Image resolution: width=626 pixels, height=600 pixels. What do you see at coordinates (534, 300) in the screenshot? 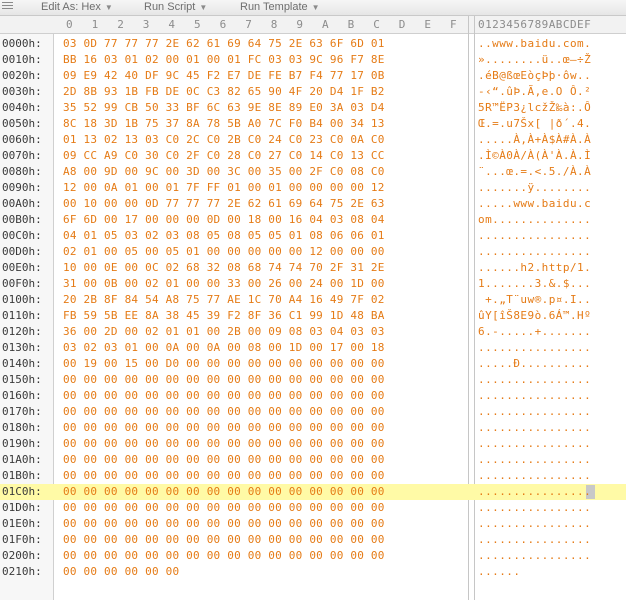
I see `row-ascii-text: +.„T¨uw®.p¤.I..` at bounding box center [534, 300].